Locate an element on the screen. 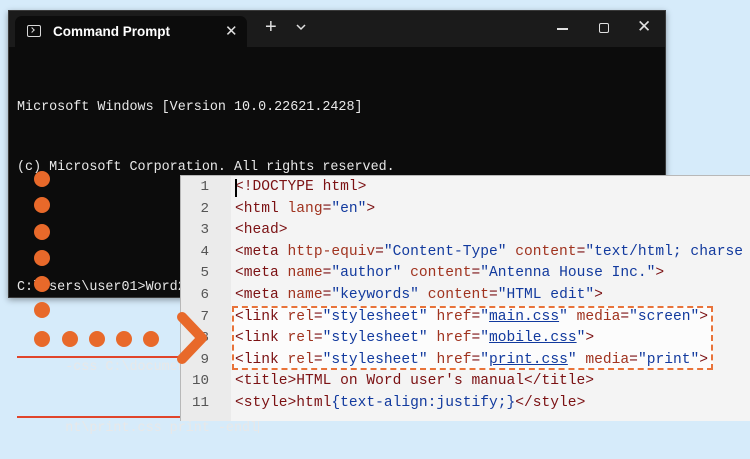 The image size is (750, 459). maximize-icon is located at coordinates (604, 28).